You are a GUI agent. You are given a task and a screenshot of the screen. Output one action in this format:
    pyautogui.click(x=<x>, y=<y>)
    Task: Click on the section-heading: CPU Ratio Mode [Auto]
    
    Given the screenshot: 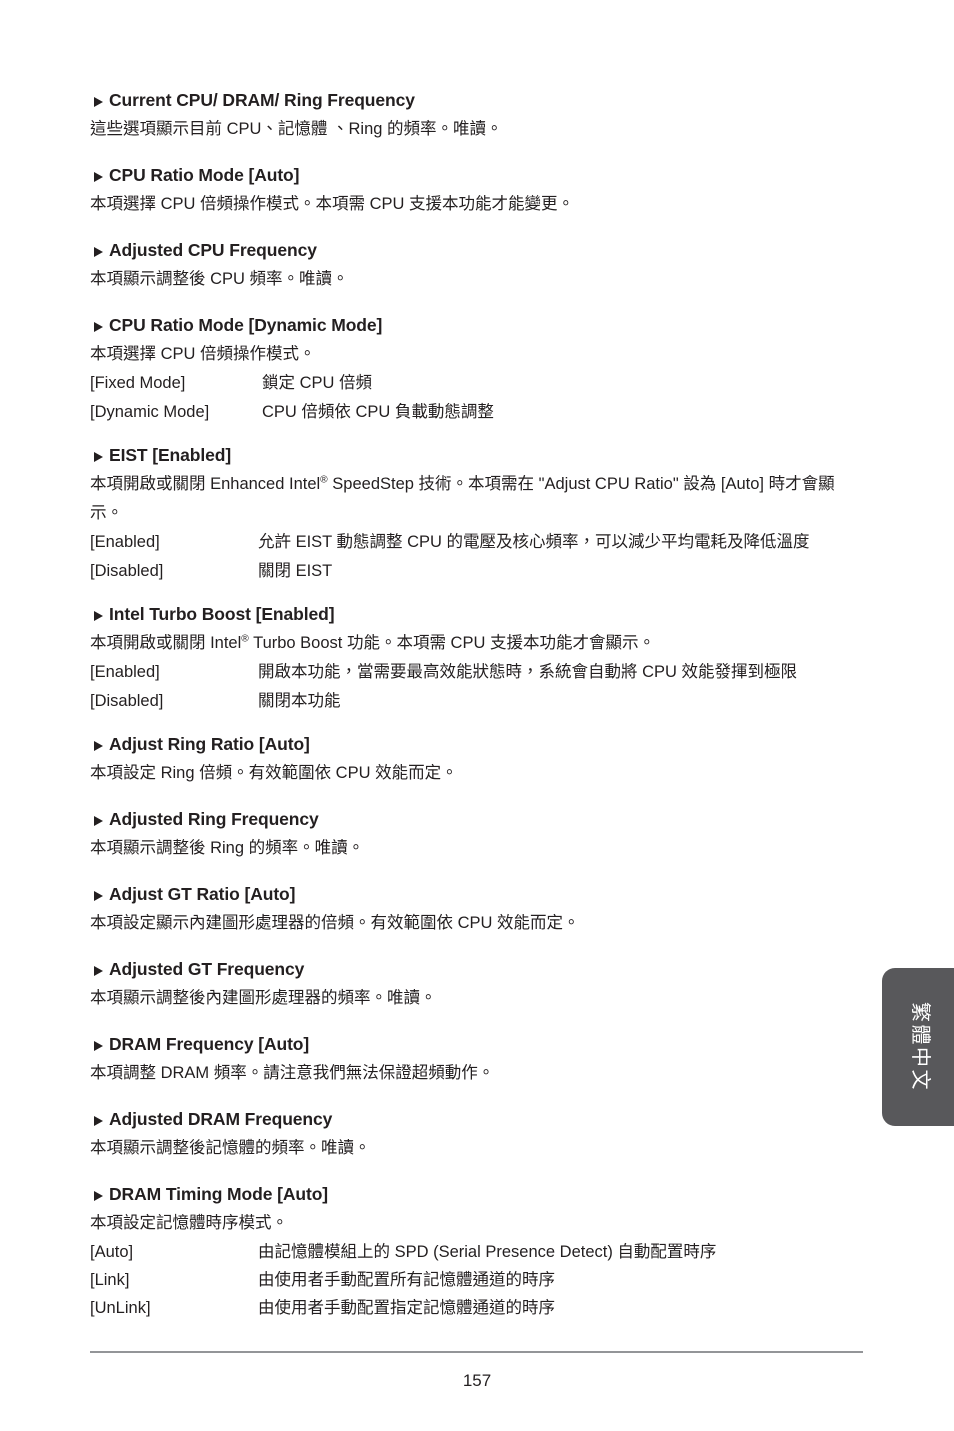 What is the action you would take?
    pyautogui.click(x=477, y=175)
    